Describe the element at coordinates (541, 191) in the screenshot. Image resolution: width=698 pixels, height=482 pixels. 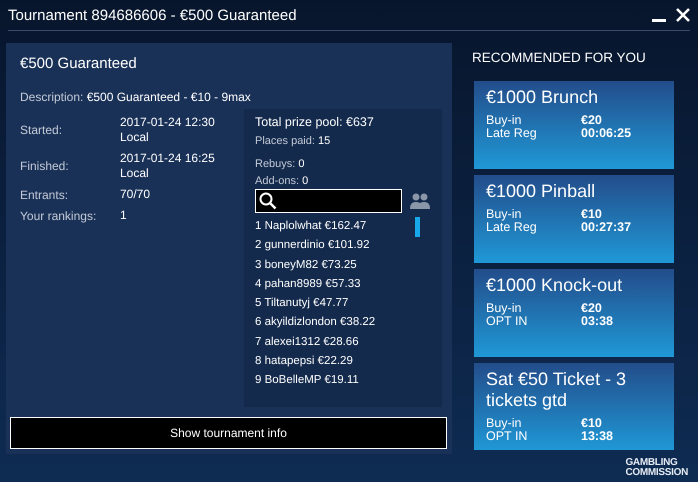
I see `card-title: €1000 Pinball` at that location.